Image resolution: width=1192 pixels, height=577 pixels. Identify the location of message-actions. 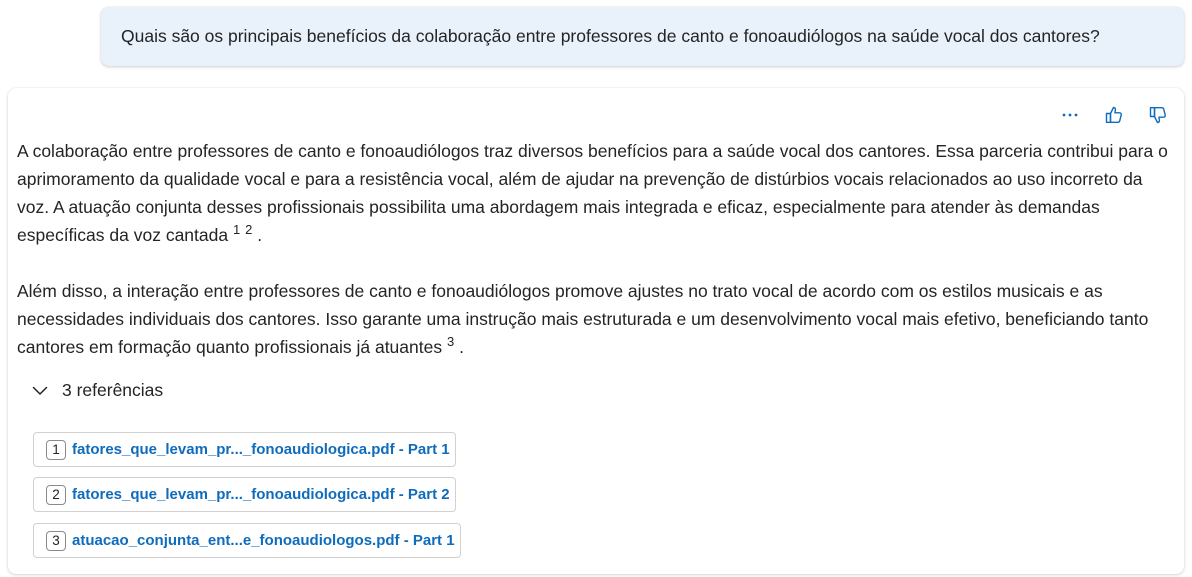
(1114, 115).